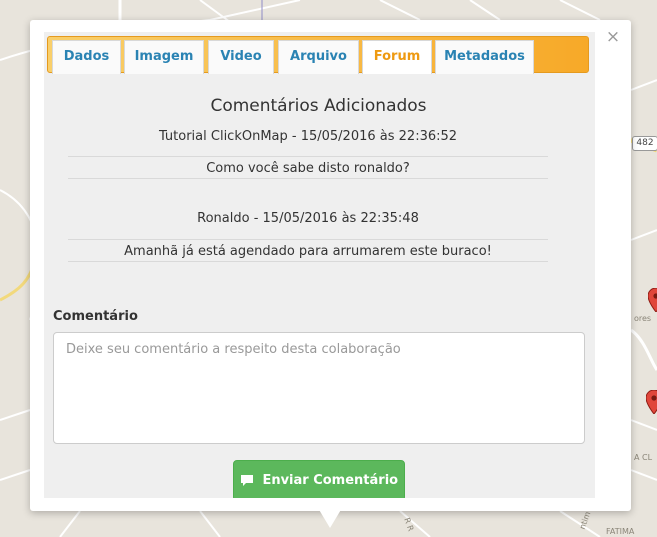  What do you see at coordinates (643, 457) in the screenshot?
I see `street-label: A CL` at bounding box center [643, 457].